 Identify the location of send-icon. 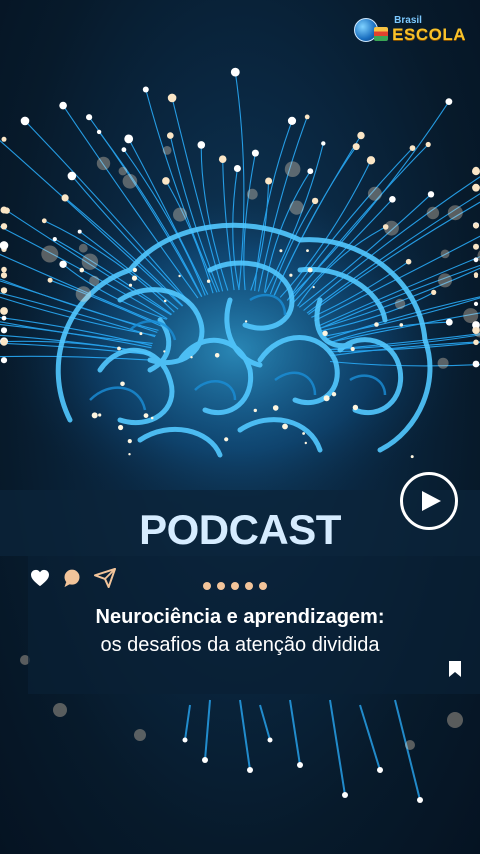
(105, 579).